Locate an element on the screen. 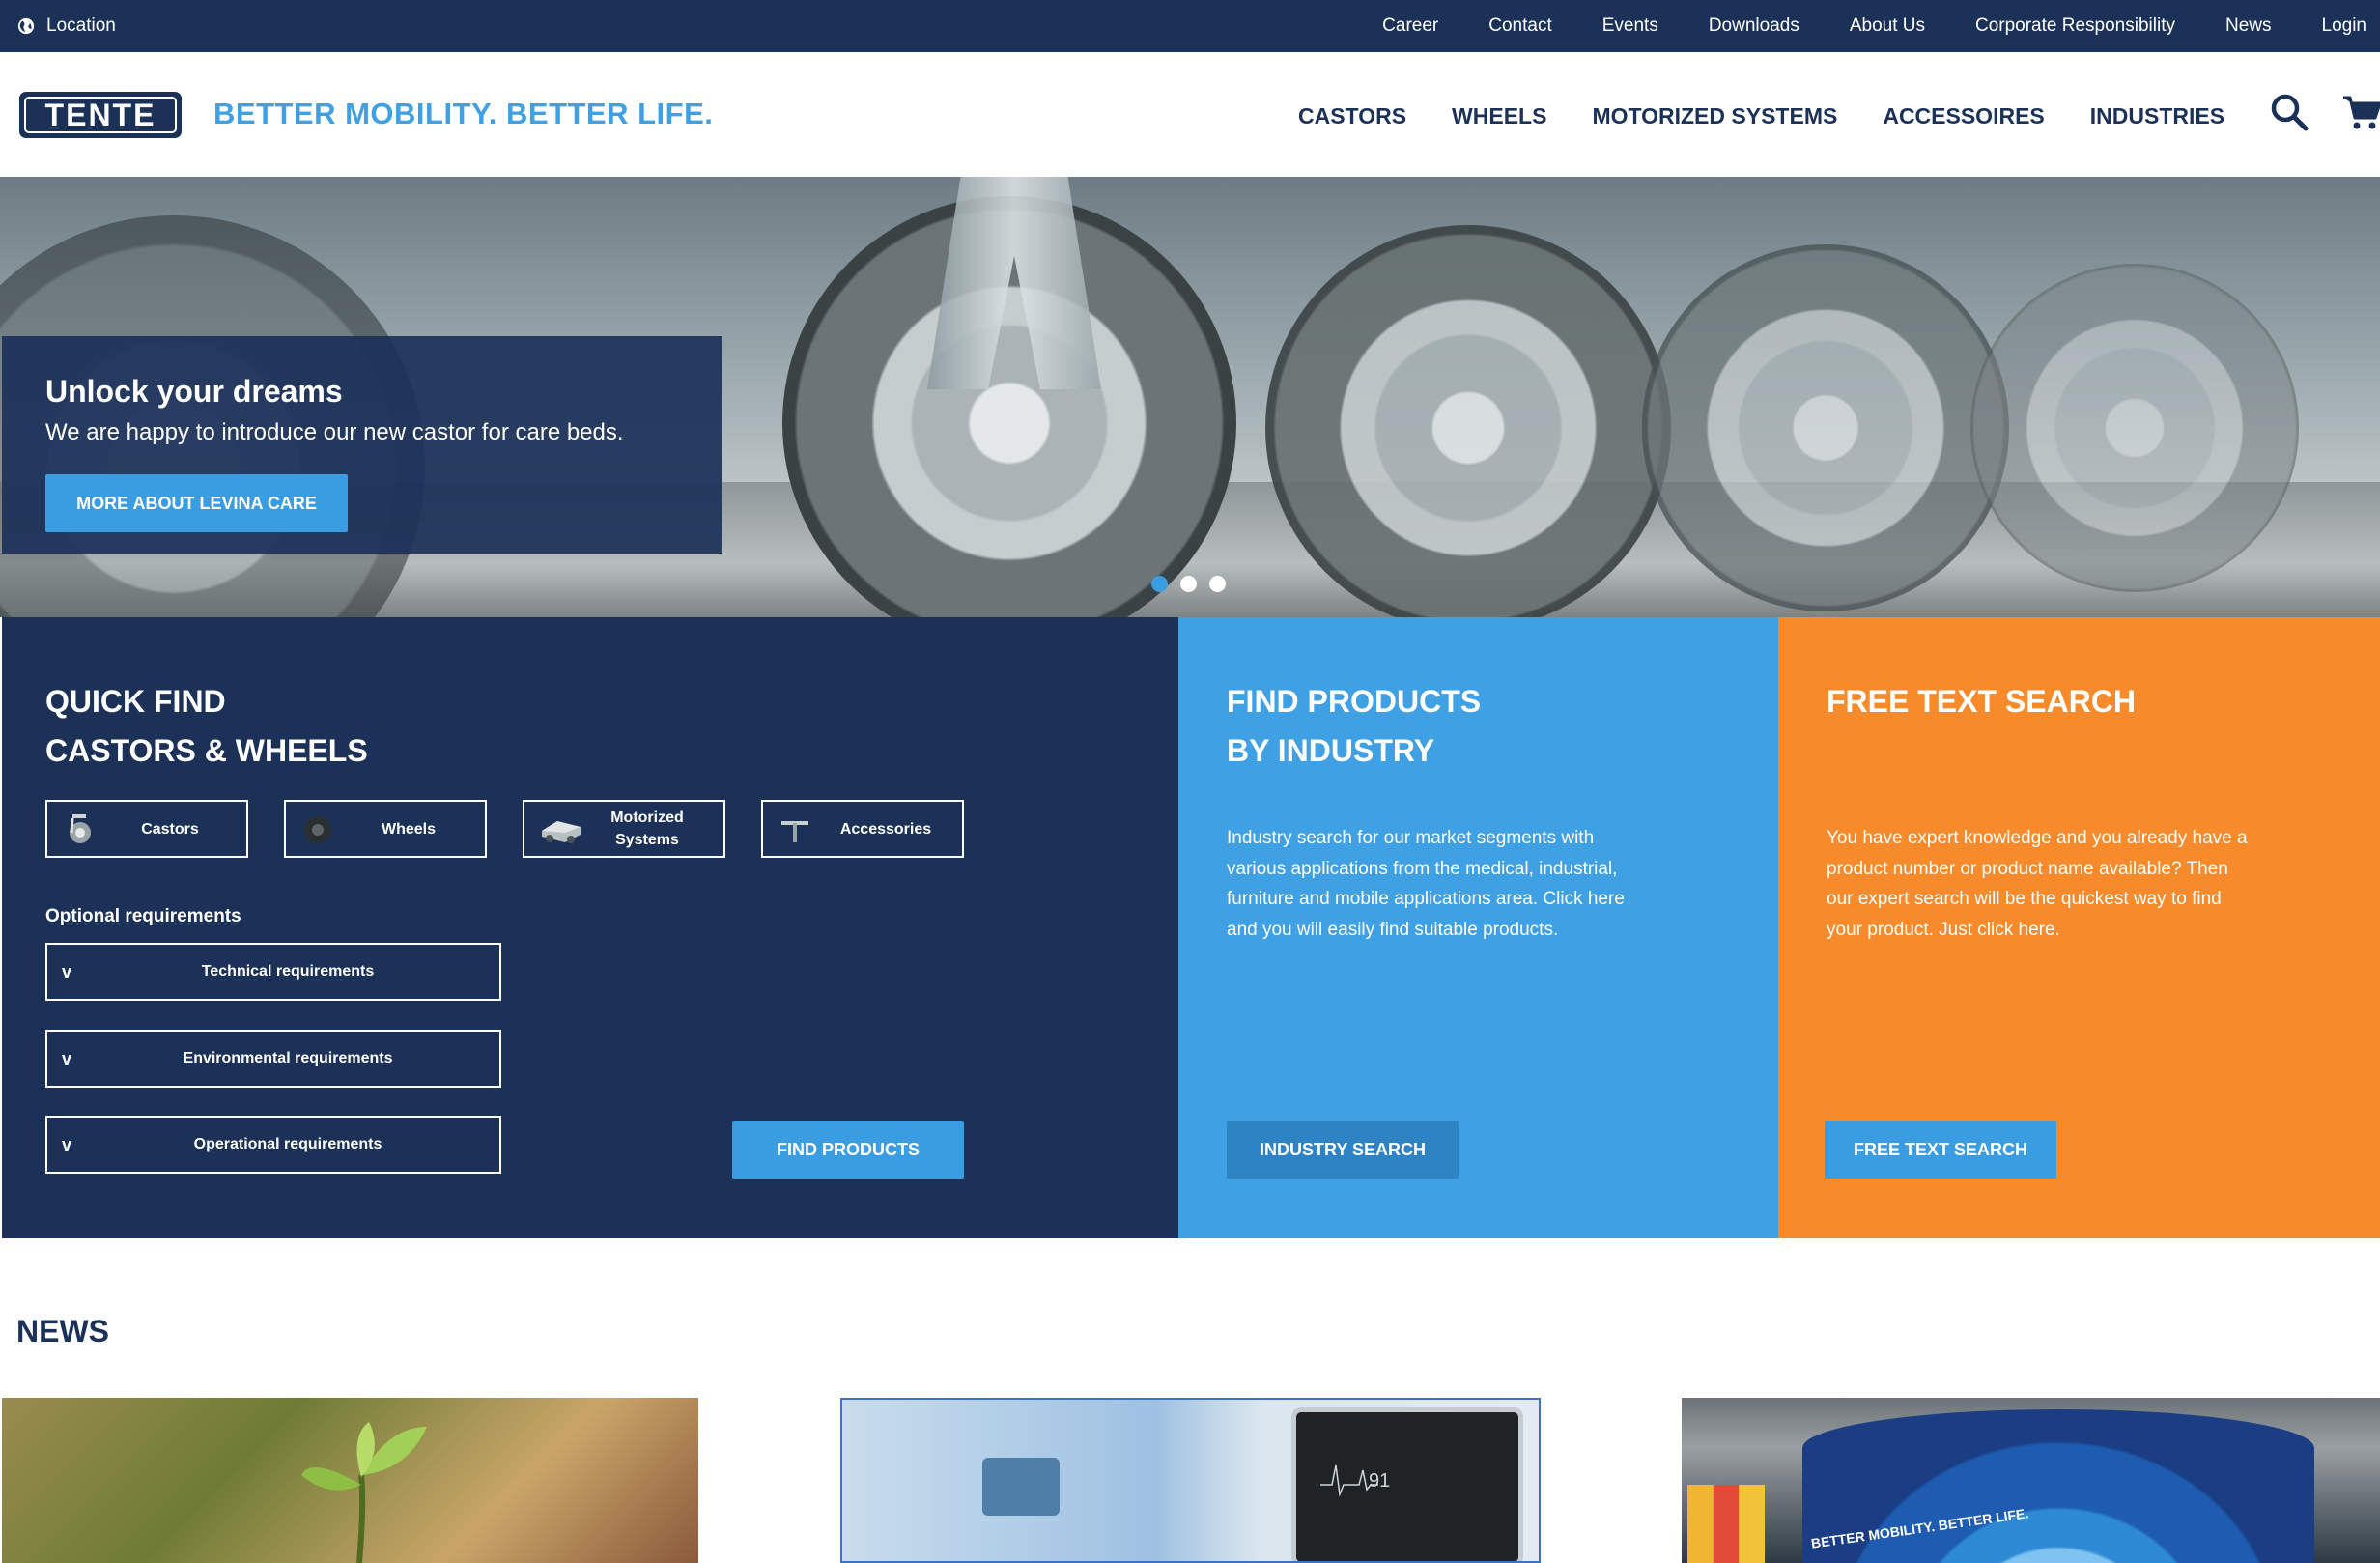 The image size is (2380, 1563). corporate-responsibility-link: Corporate Responsibility is located at coordinates (2075, 26).